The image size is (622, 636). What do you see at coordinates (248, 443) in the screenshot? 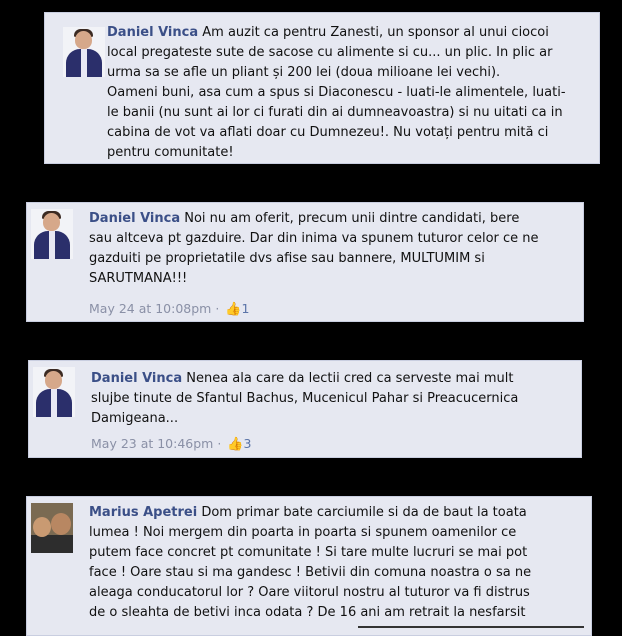
I see `like-count: 3` at bounding box center [248, 443].